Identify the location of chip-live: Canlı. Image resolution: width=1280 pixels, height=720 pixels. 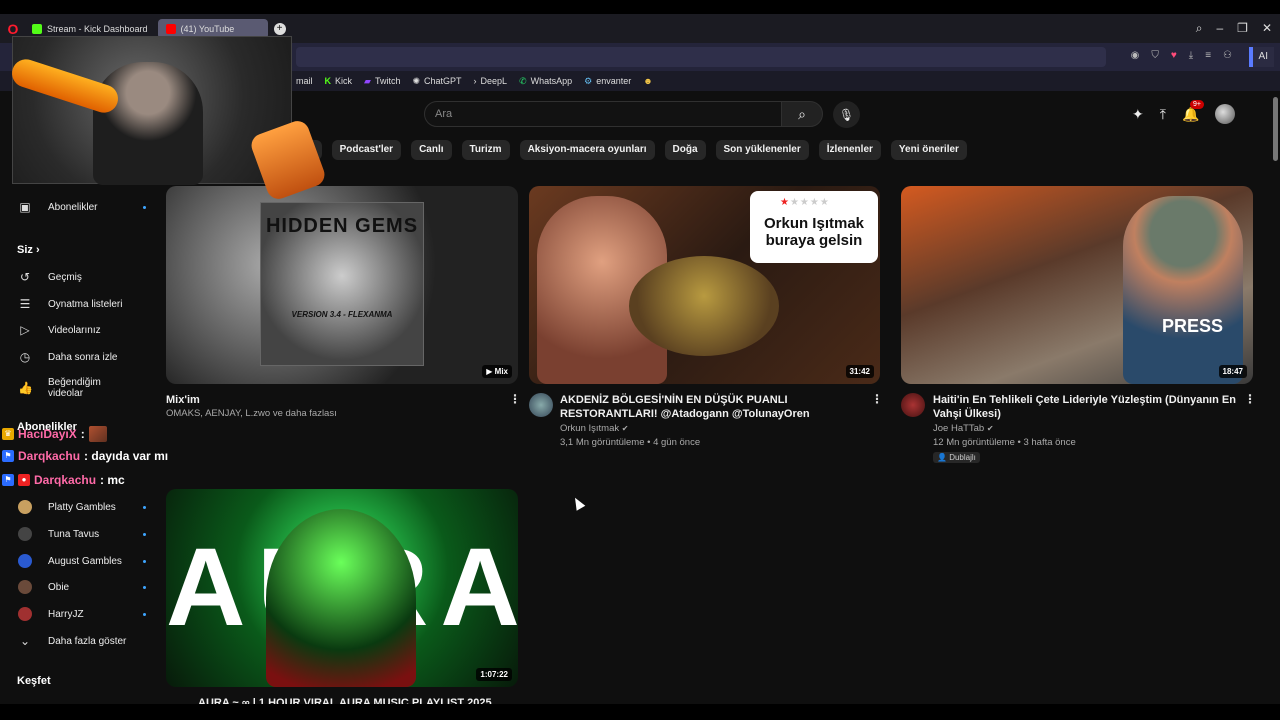
(431, 150).